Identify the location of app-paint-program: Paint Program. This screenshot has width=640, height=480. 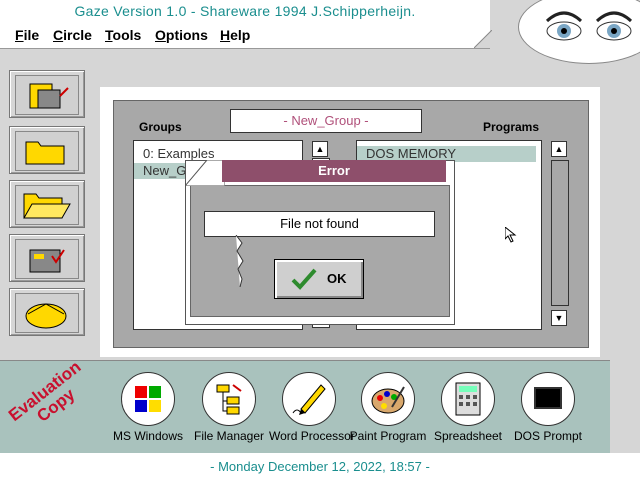
(388, 407).